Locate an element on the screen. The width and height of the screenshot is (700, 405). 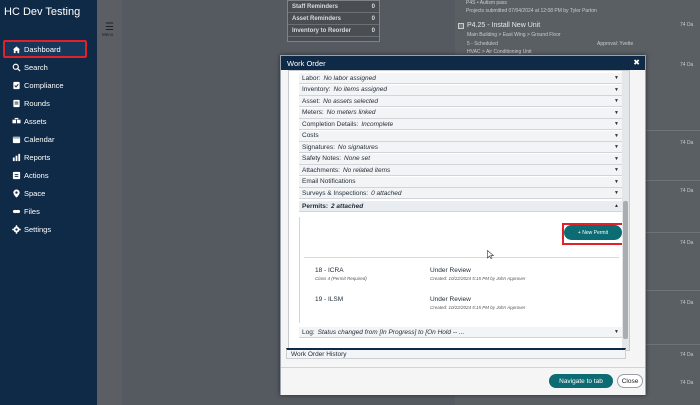
chevron-up-icon: ▲ is located at coordinates (616, 206).